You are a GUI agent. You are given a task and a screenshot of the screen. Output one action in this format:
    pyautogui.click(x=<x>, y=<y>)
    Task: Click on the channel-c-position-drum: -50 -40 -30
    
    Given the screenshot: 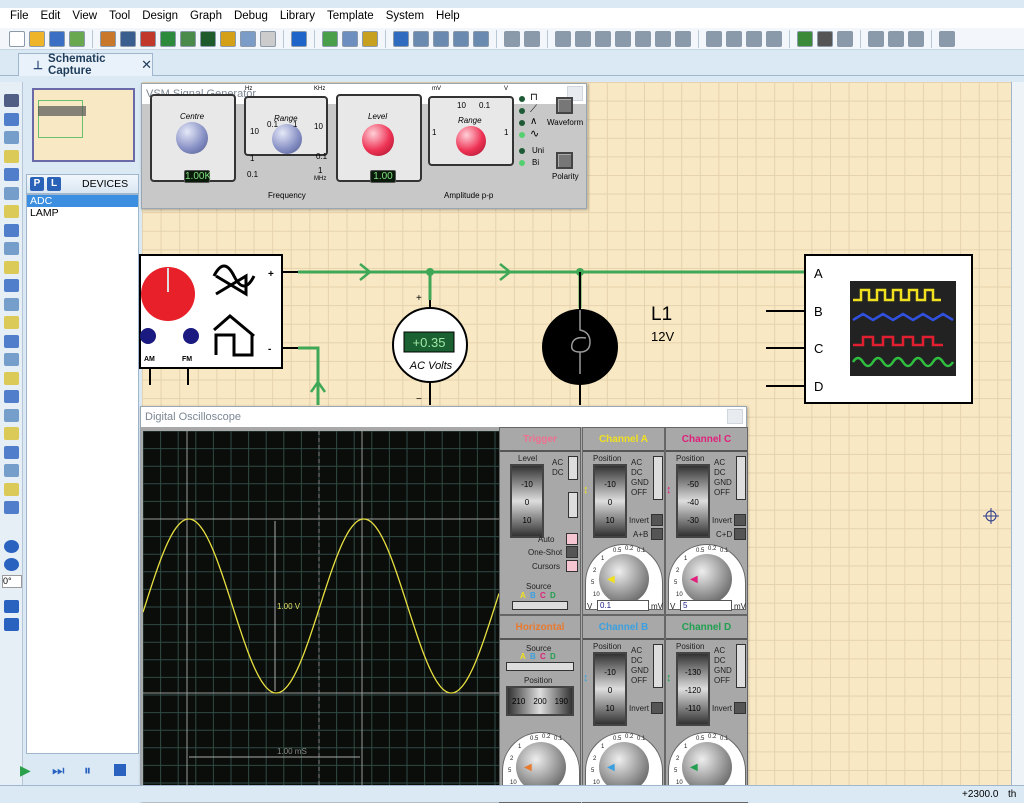 What is the action you would take?
    pyautogui.click(x=693, y=501)
    